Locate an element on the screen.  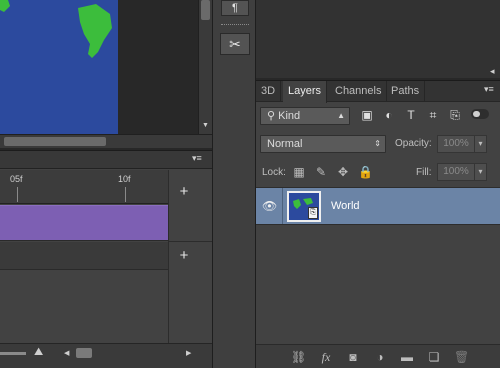
new-layer-icon: ❏ is located at coordinates (434, 357).